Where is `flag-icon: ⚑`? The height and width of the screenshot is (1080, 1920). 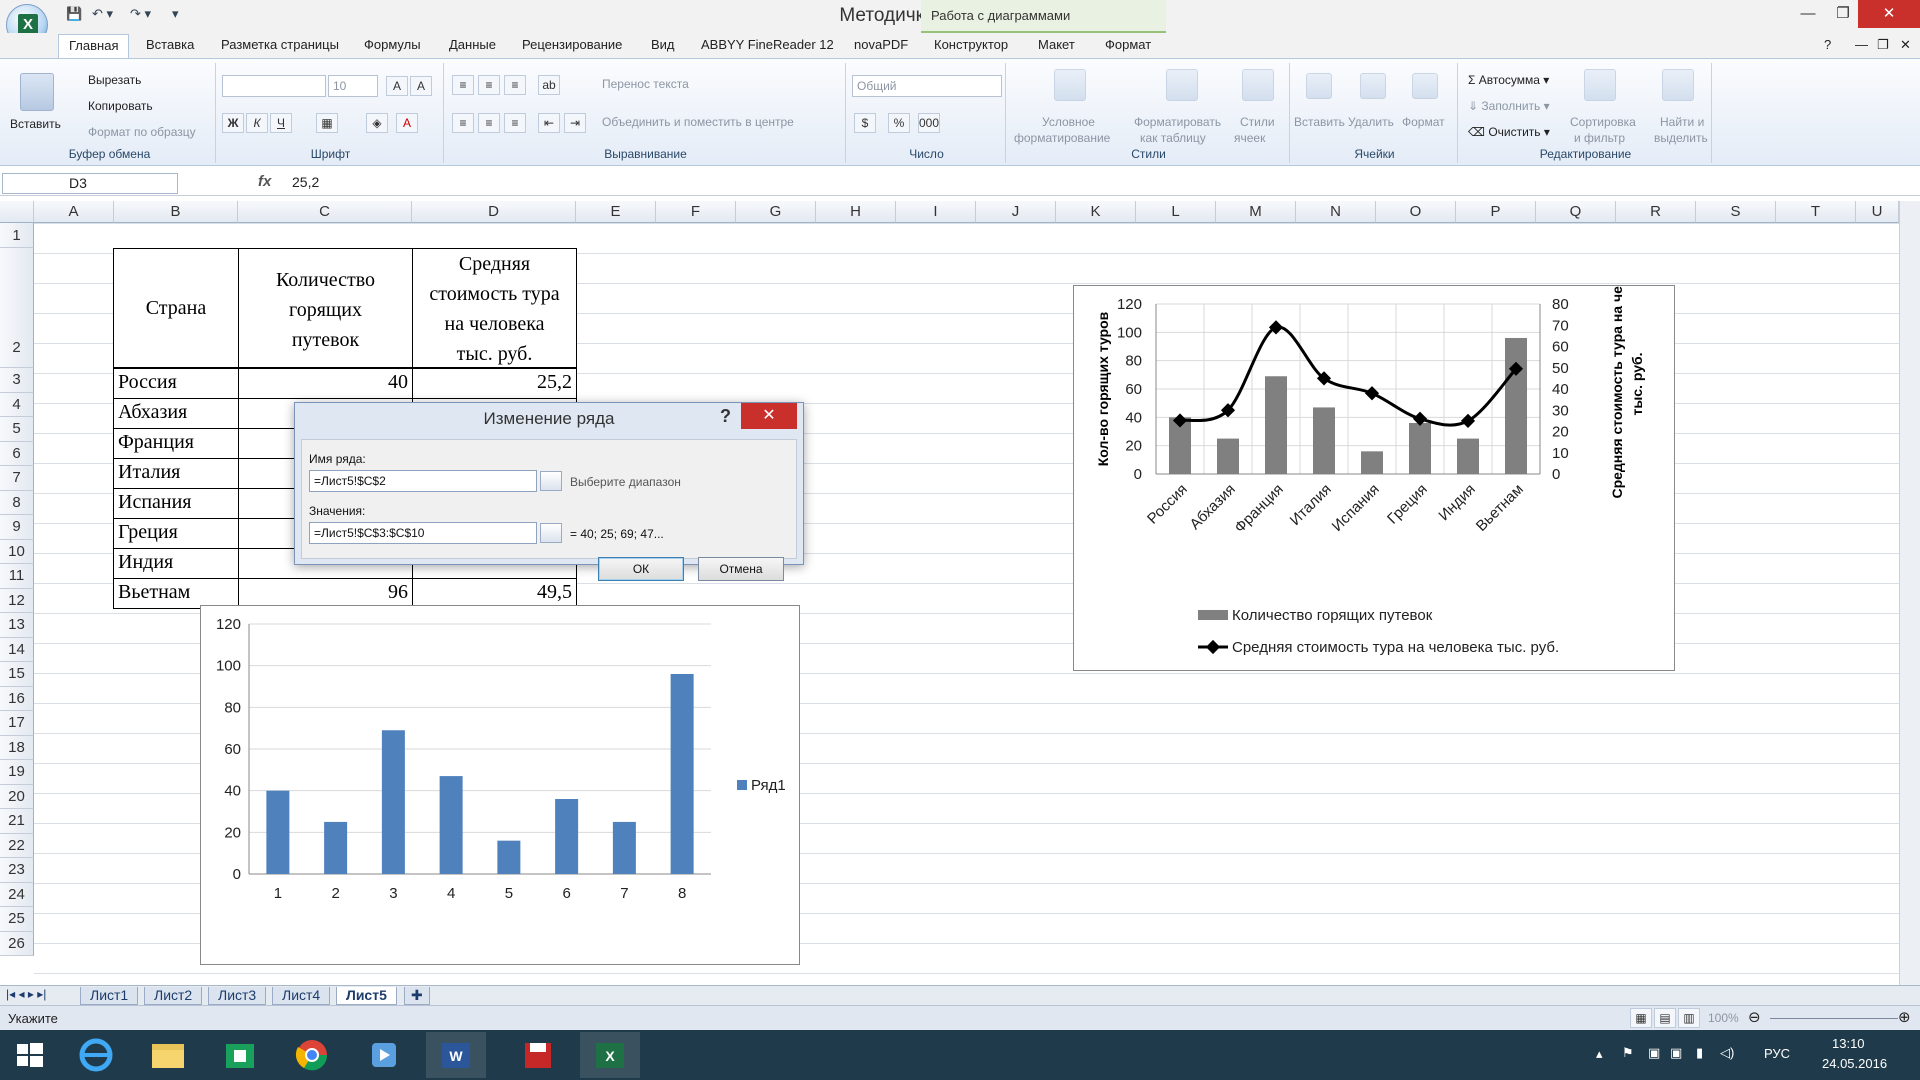 flag-icon: ⚑ is located at coordinates (1628, 1053).